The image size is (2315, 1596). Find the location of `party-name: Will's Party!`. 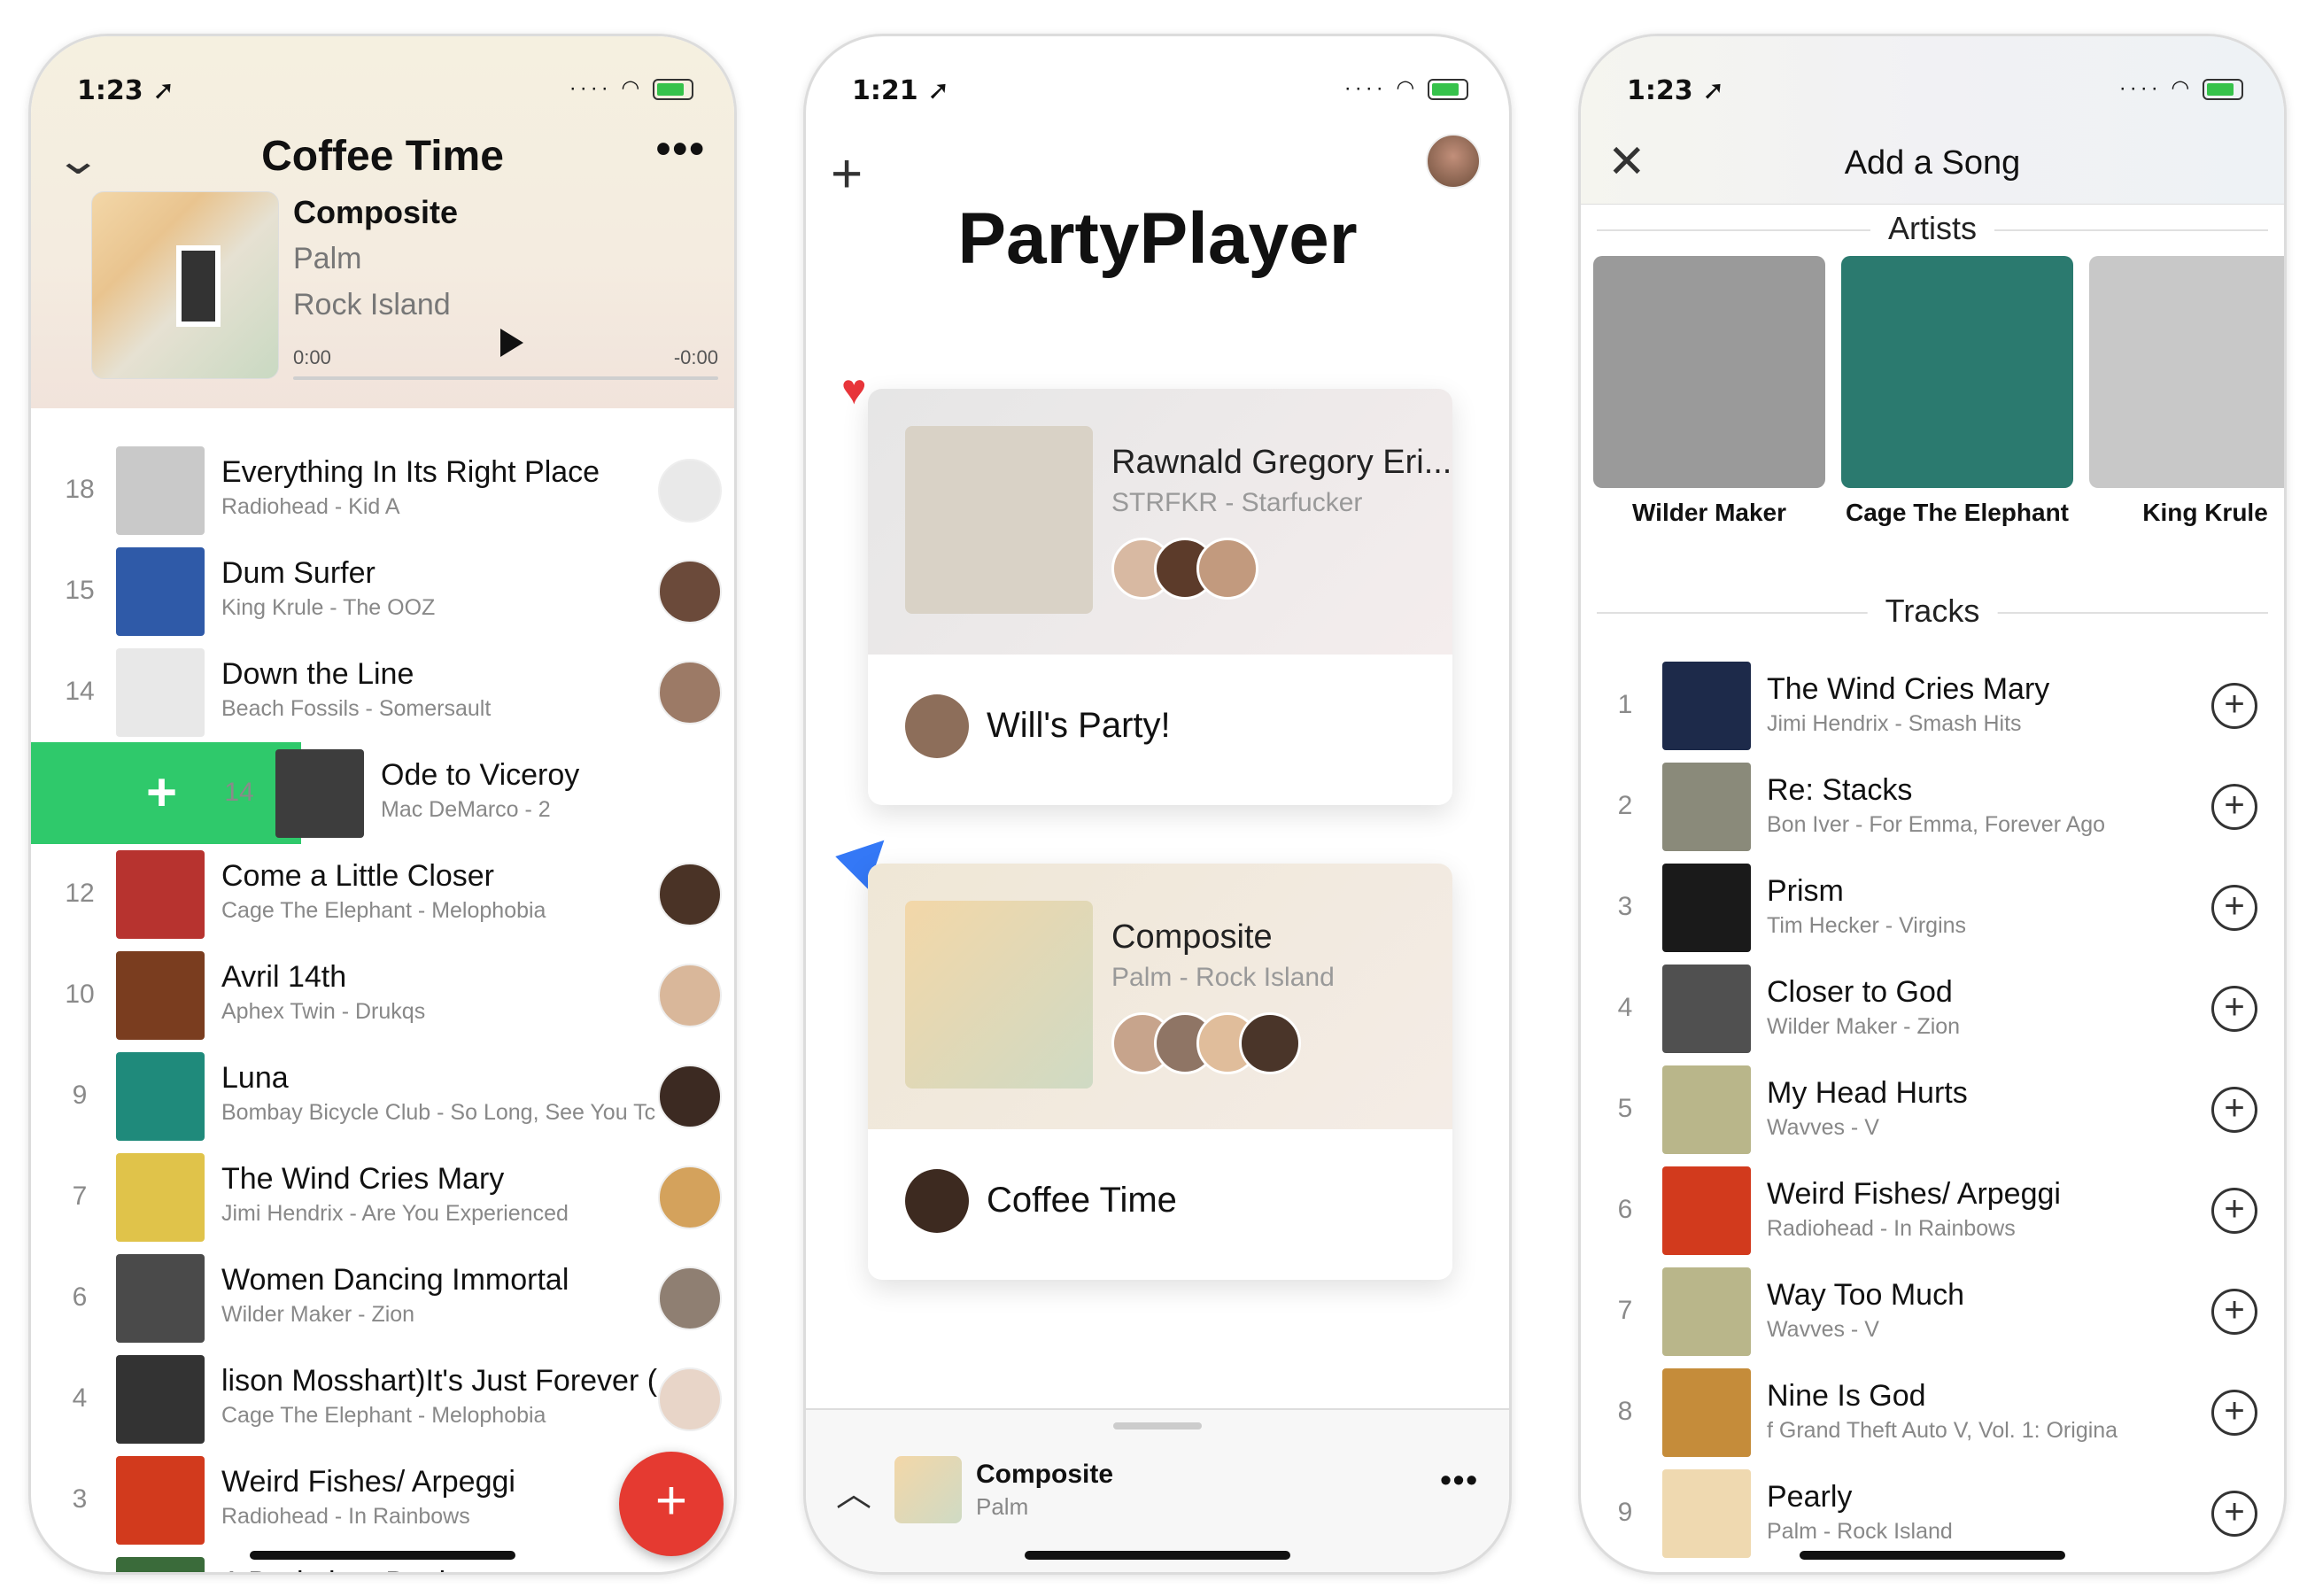

party-name: Will's Party! is located at coordinates (1079, 725).